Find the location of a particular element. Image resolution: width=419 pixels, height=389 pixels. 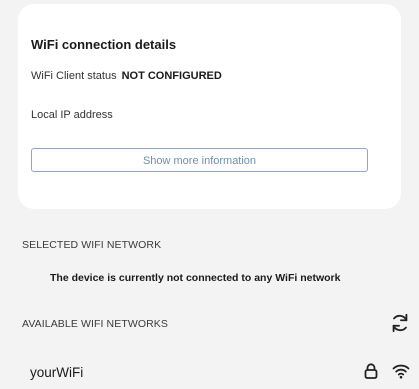

wifi-client-status-row: WiFi Client status NOT CONFIGURED is located at coordinates (126, 76).